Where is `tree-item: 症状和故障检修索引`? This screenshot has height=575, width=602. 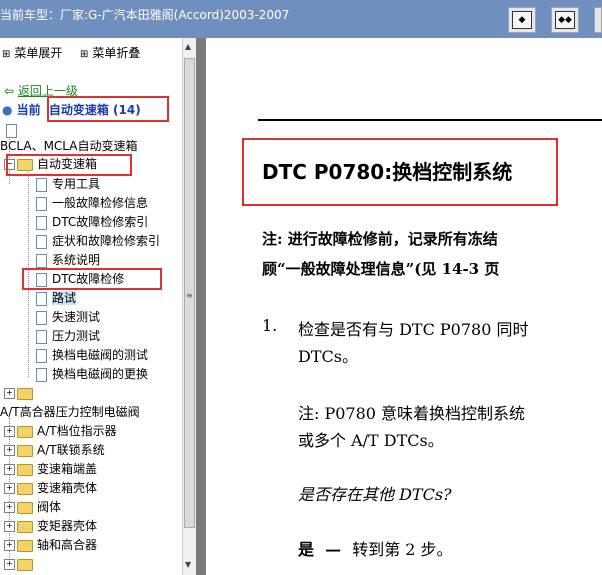
tree-item: 症状和故障检修索引 is located at coordinates (98, 241).